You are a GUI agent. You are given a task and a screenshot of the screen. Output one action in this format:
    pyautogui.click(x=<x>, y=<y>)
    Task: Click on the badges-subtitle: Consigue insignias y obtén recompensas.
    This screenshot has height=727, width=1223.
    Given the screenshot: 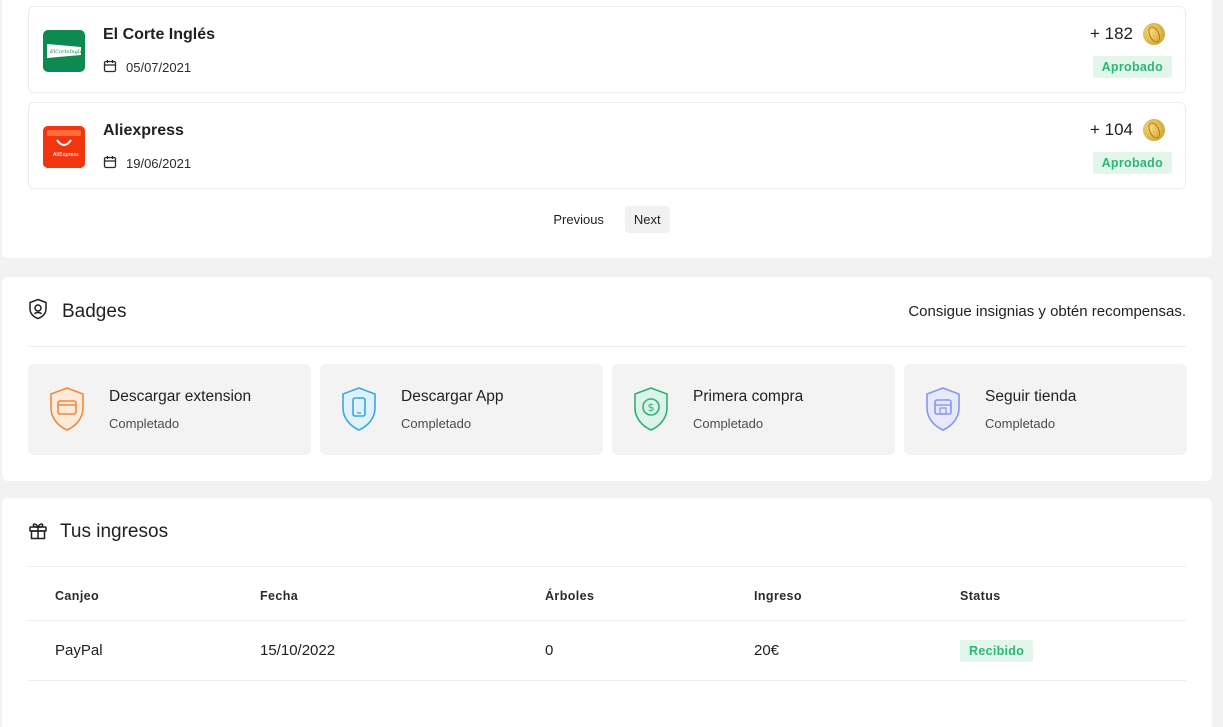 What is the action you would take?
    pyautogui.click(x=1047, y=311)
    